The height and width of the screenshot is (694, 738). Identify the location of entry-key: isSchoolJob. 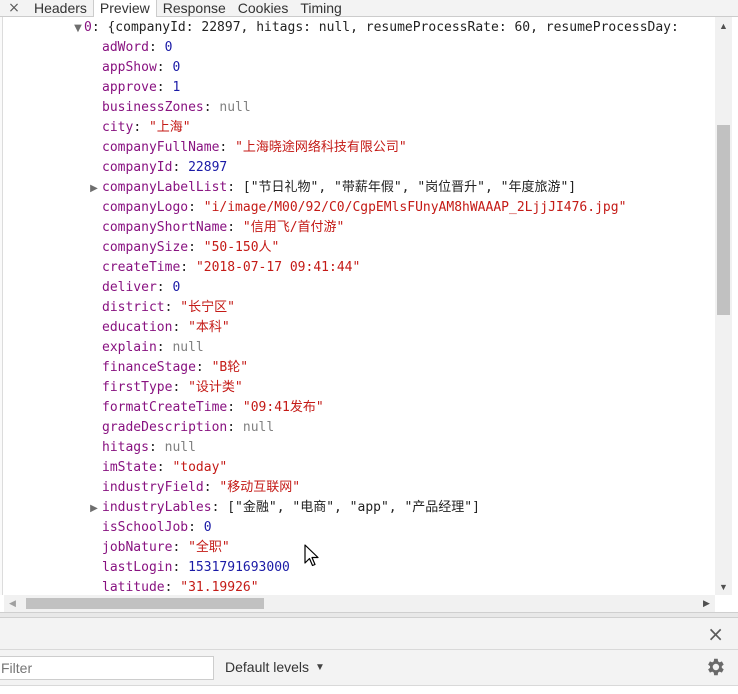
(145, 527).